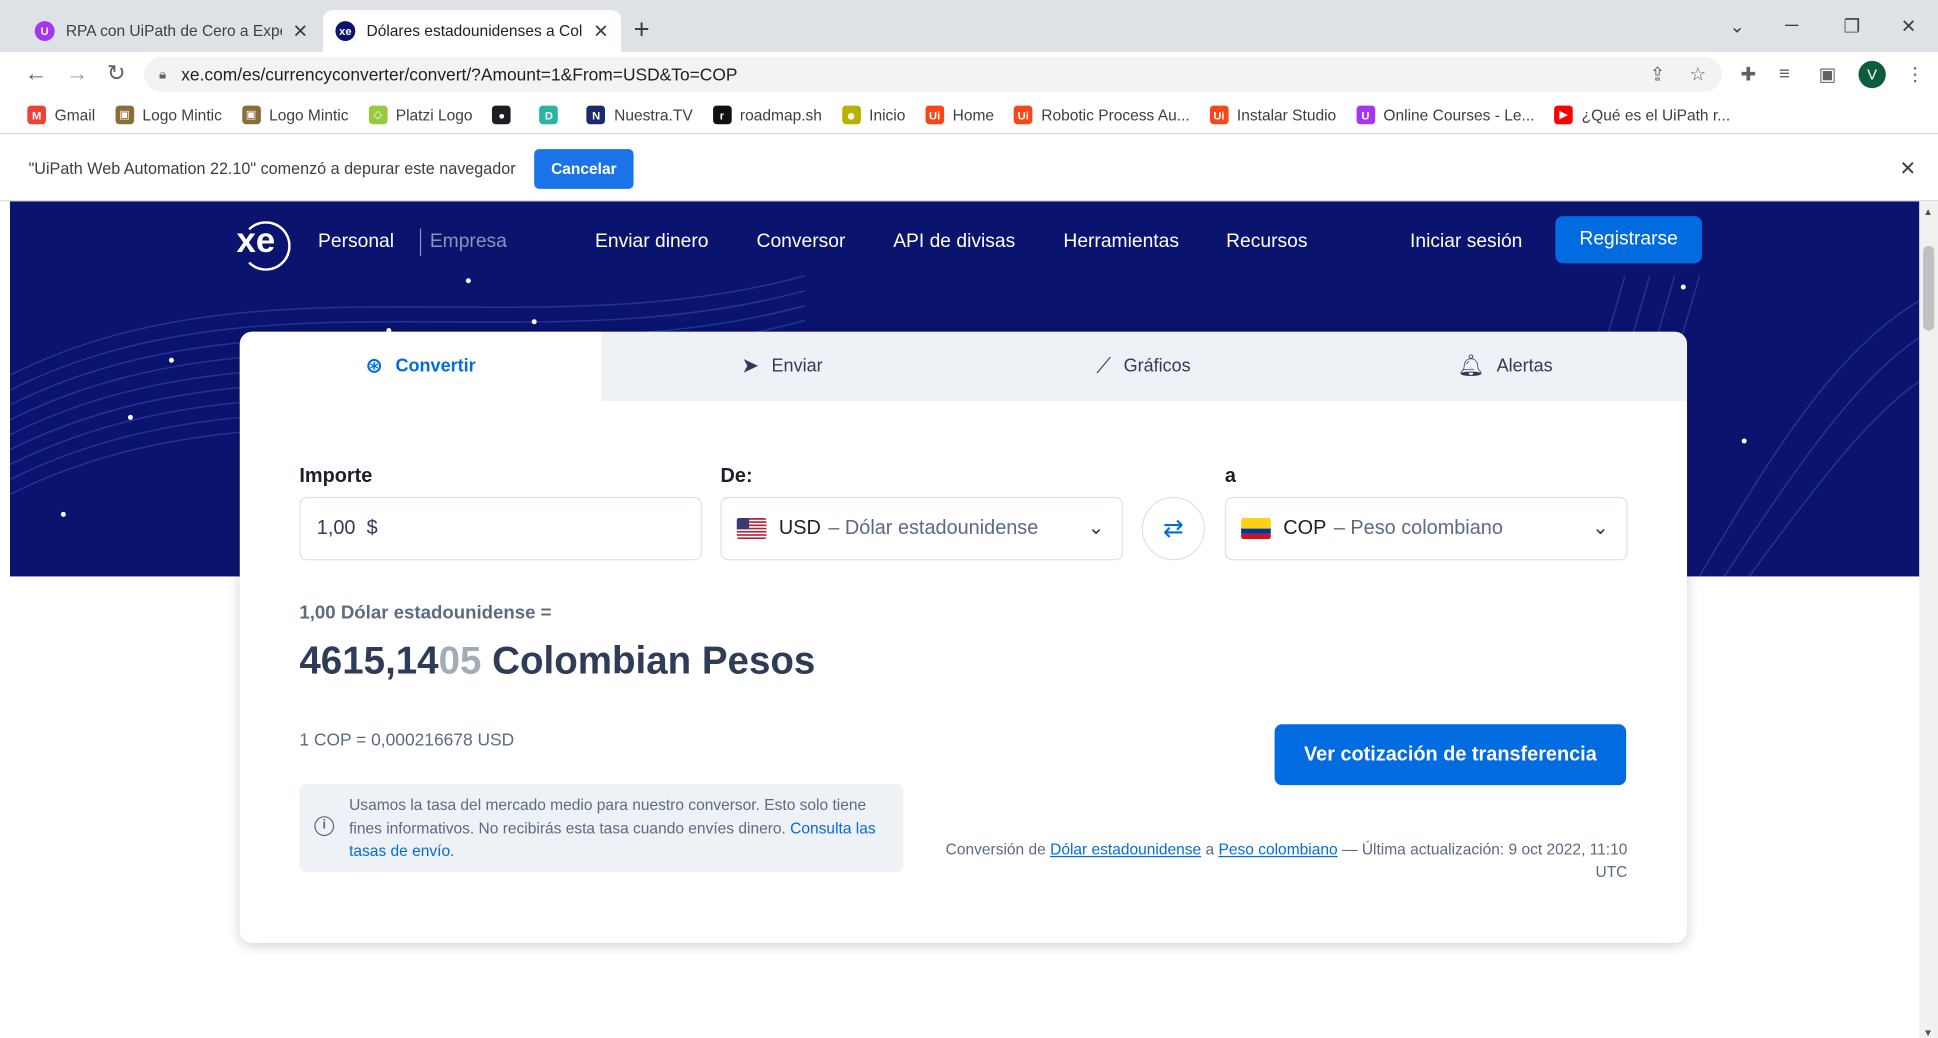 Image resolution: width=1938 pixels, height=1038 pixels. Describe the element at coordinates (336, 528) in the screenshot. I see `amount-value: 1,00` at that location.